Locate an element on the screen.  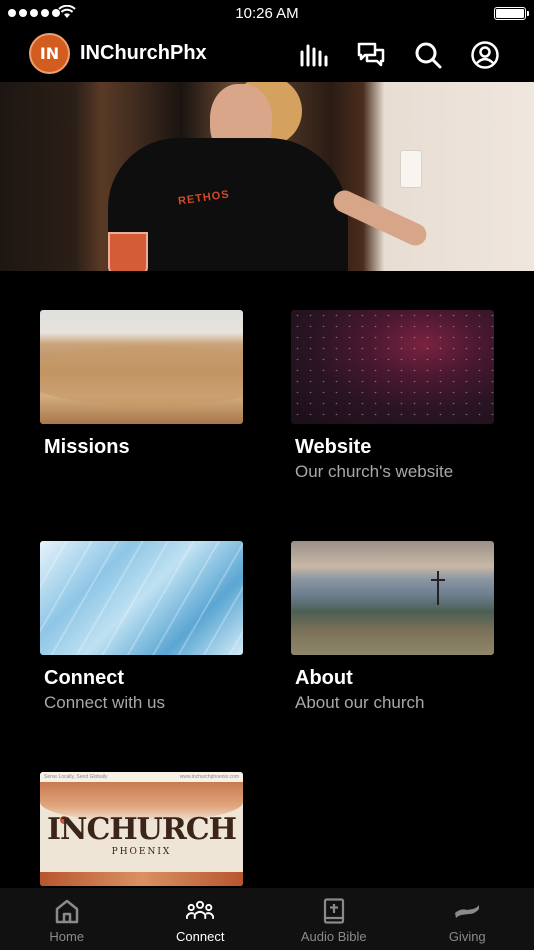
app-title: INChurchPhx is located at coordinates (143, 53).